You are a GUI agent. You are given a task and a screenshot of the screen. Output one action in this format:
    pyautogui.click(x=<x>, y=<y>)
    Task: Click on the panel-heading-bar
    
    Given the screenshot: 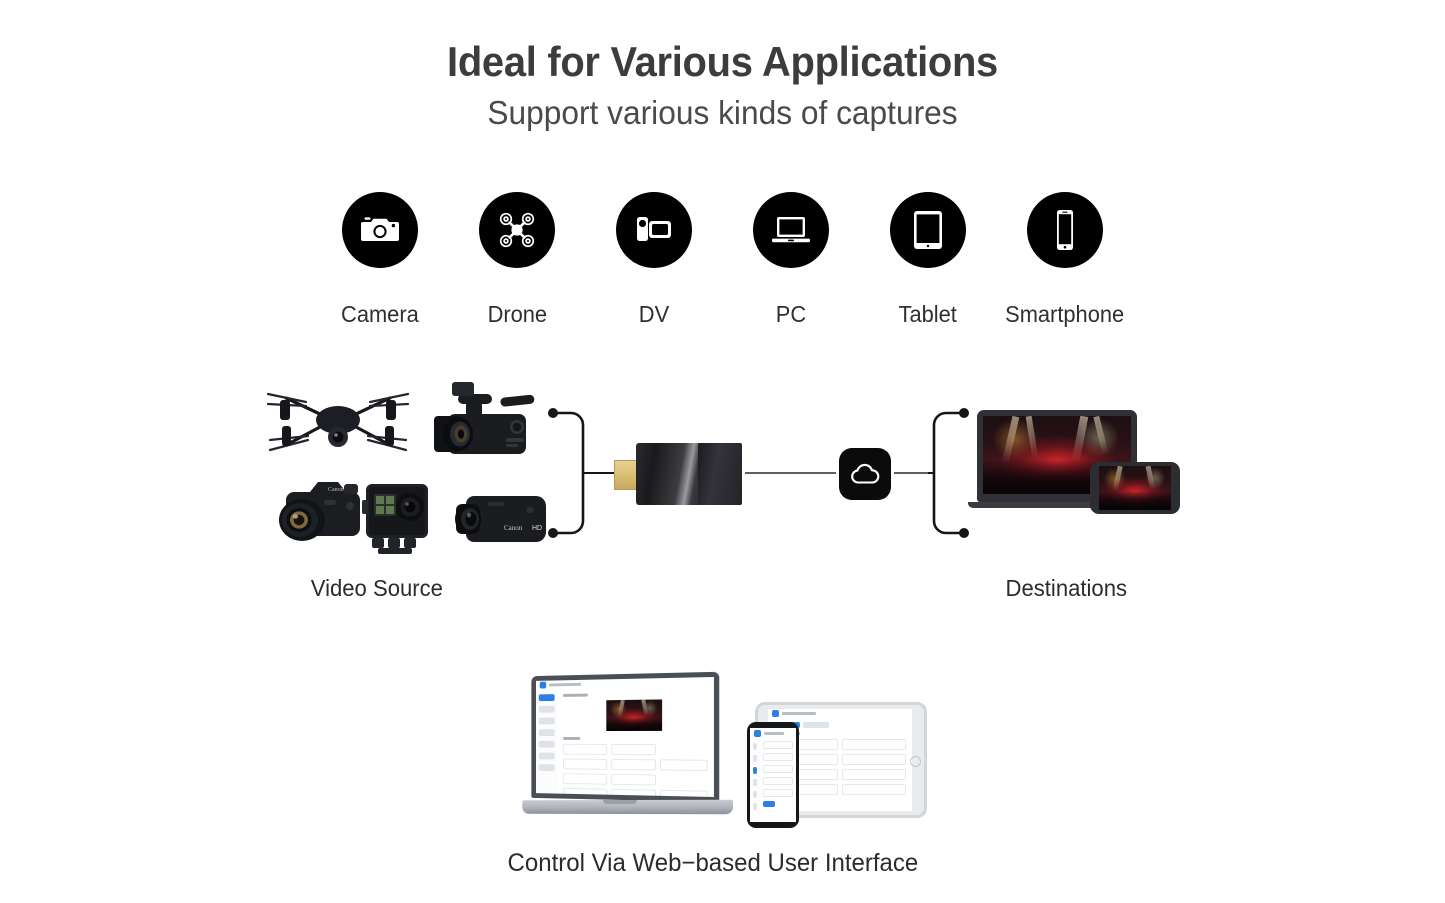 What is the action you would take?
    pyautogui.click(x=576, y=695)
    